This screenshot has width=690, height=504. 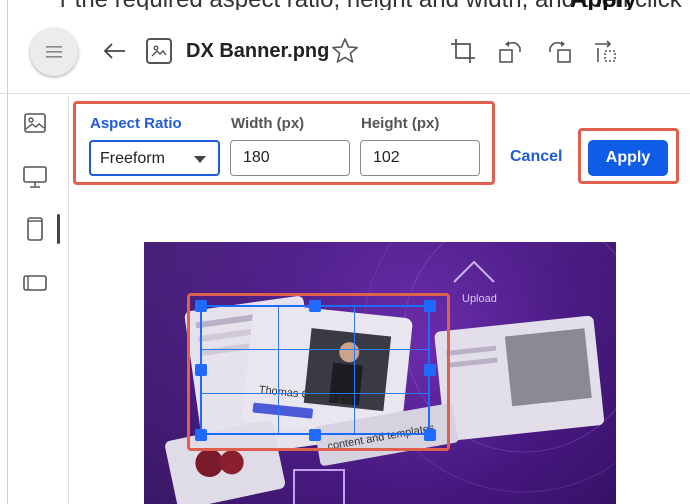 What do you see at coordinates (463, 51) in the screenshot?
I see `crop-icon` at bounding box center [463, 51].